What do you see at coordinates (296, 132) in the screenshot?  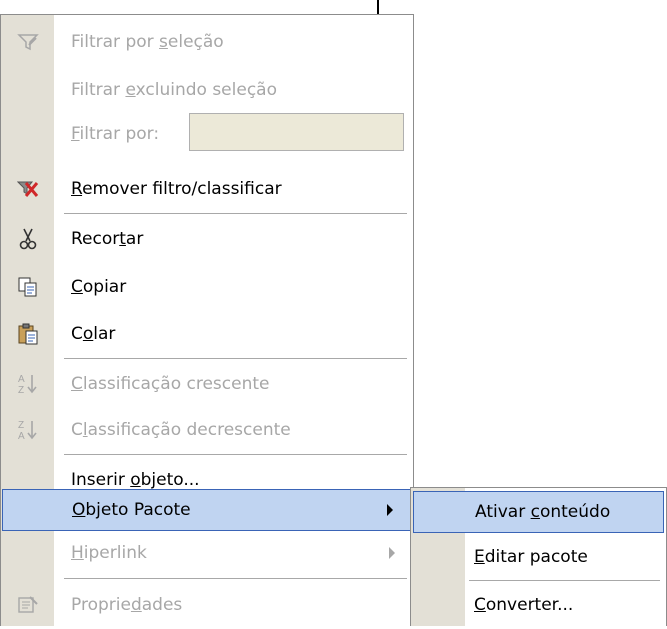 I see `filter-by-input` at bounding box center [296, 132].